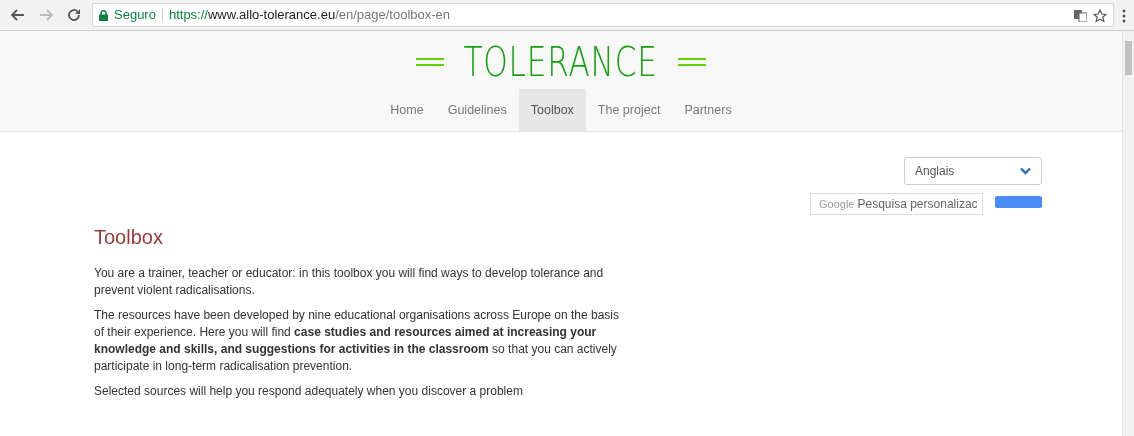 The image size is (1134, 436). Describe the element at coordinates (309, 391) in the screenshot. I see `paragraph: Selected sources will help you respond adequately when you discover a problem` at that location.